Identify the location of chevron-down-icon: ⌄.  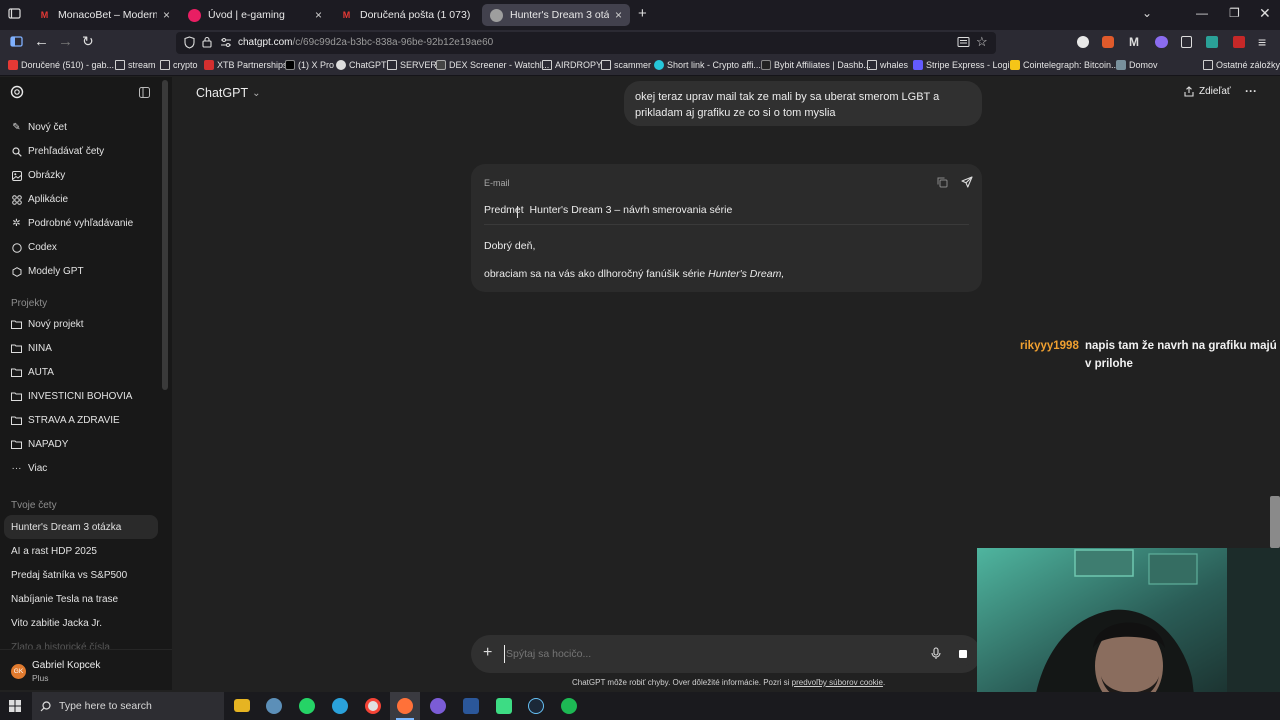
(1147, 13).